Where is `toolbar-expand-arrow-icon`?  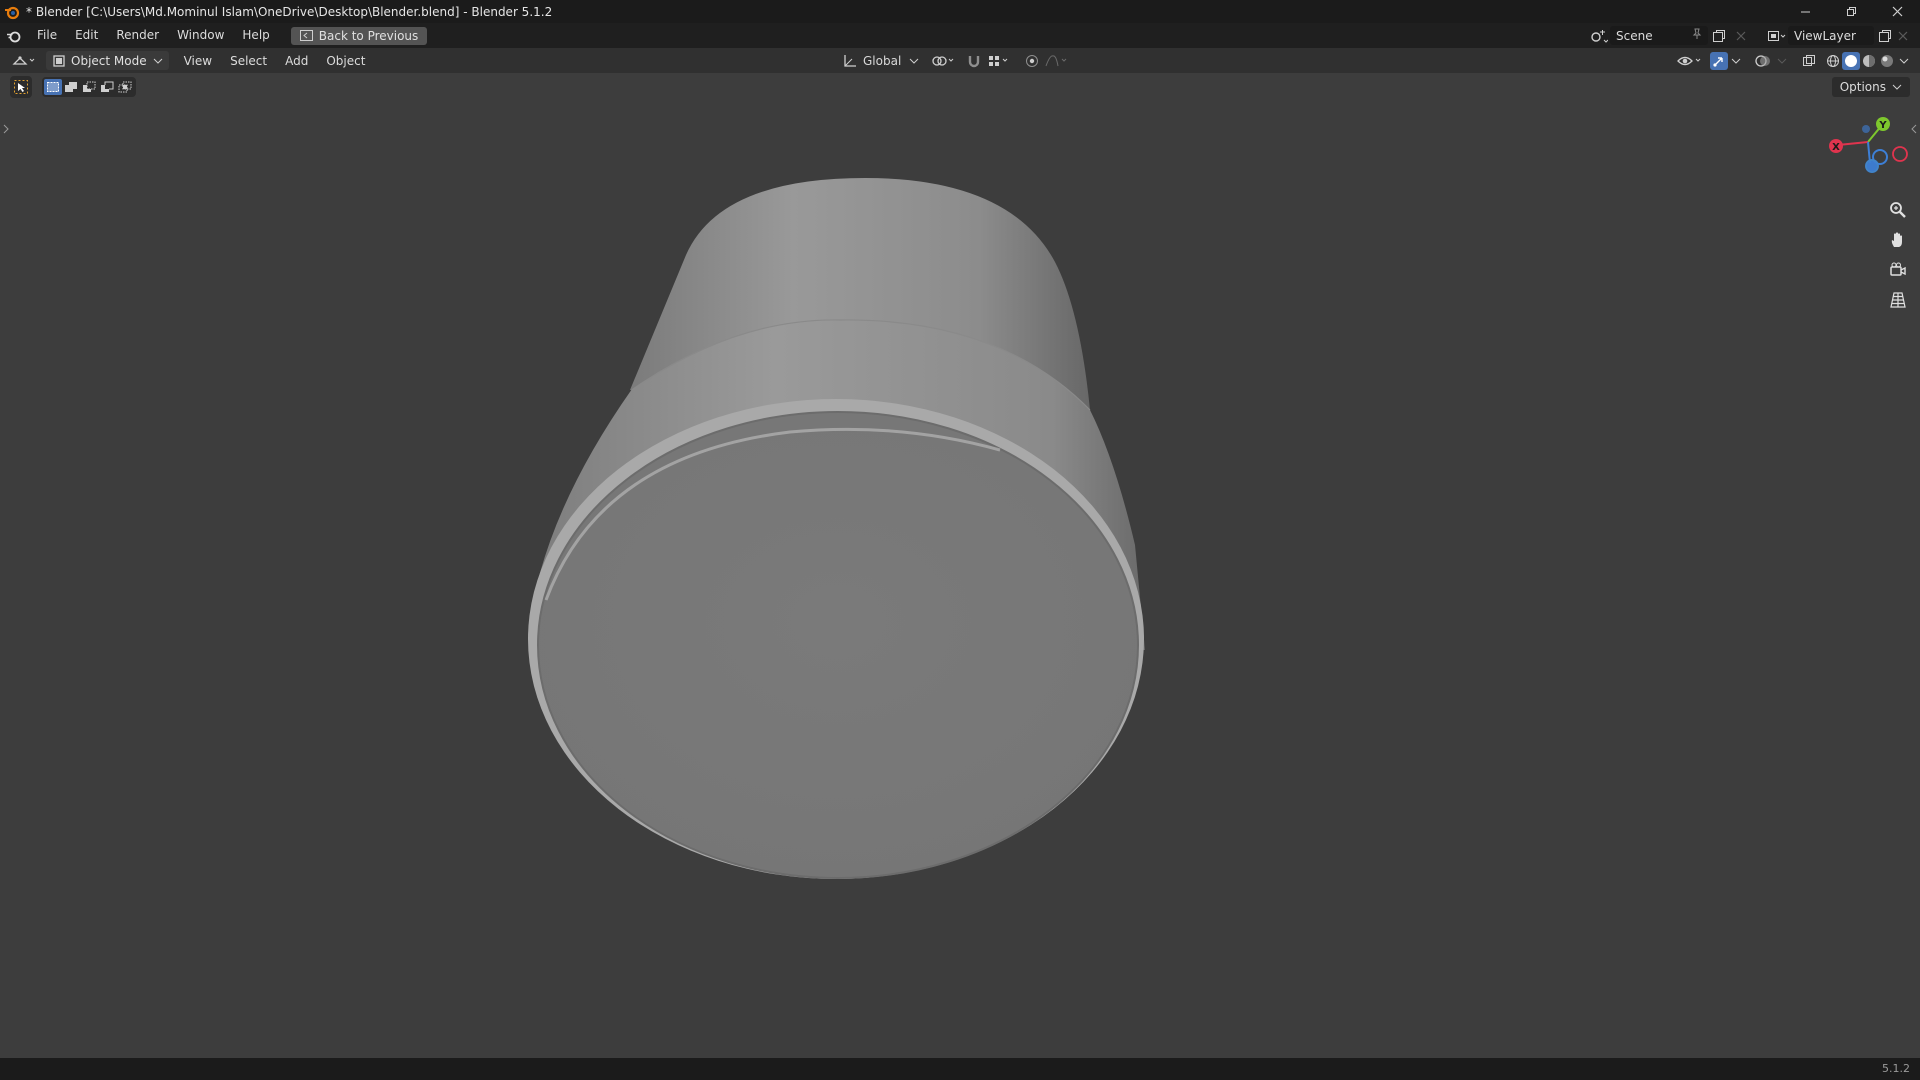 toolbar-expand-arrow-icon is located at coordinates (6, 130).